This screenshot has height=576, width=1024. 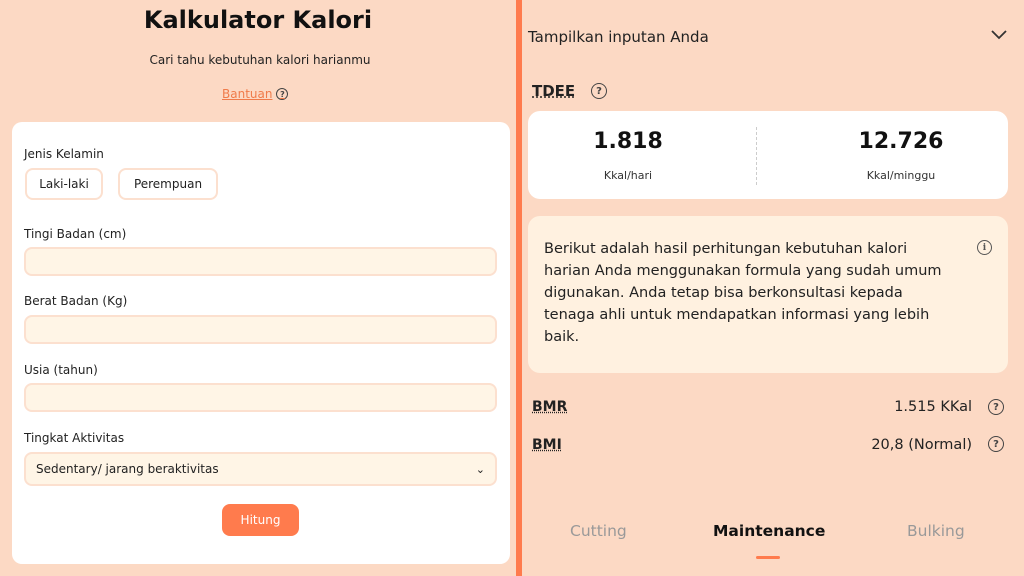 I want to click on gender-label: Jenis Kelamin, so click(x=64, y=154).